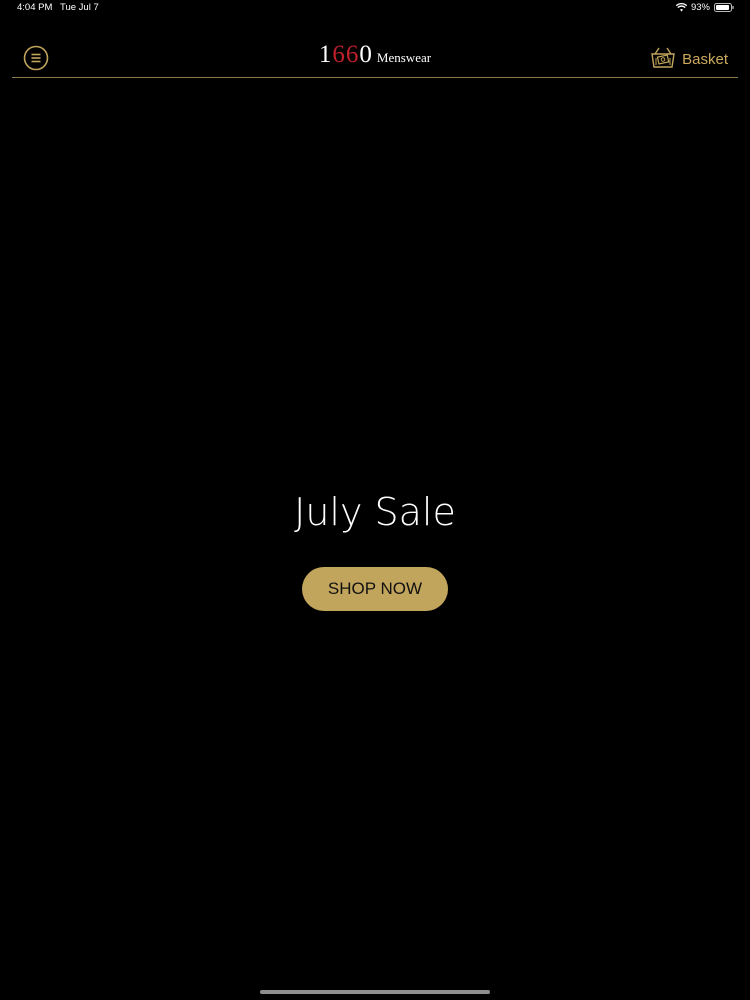 This screenshot has height=1000, width=750. I want to click on logo-word: Menswear, so click(404, 57).